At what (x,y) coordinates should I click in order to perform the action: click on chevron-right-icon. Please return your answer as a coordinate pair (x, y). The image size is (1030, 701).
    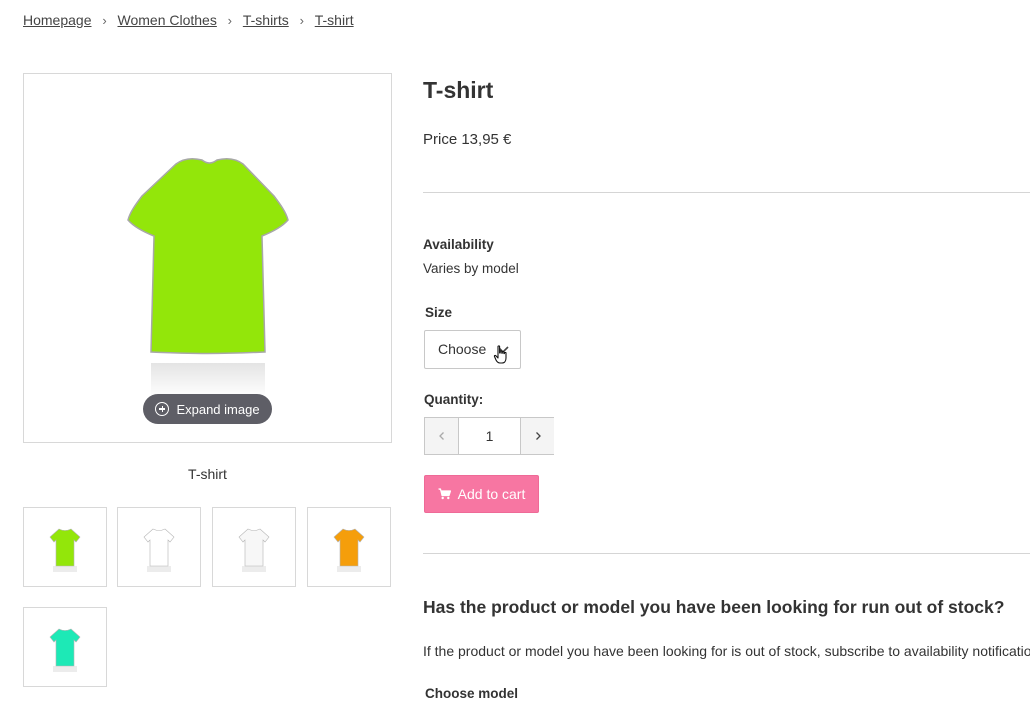
    Looking at the image, I should click on (538, 436).